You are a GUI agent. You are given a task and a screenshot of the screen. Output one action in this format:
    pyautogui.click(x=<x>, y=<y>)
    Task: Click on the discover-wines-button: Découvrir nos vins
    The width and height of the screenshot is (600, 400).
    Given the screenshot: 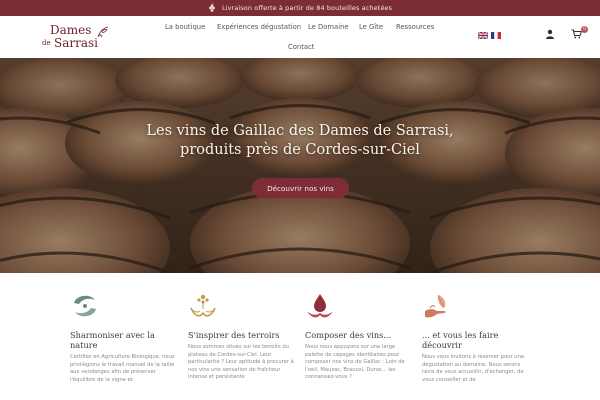 What is the action you would take?
    pyautogui.click(x=300, y=188)
    